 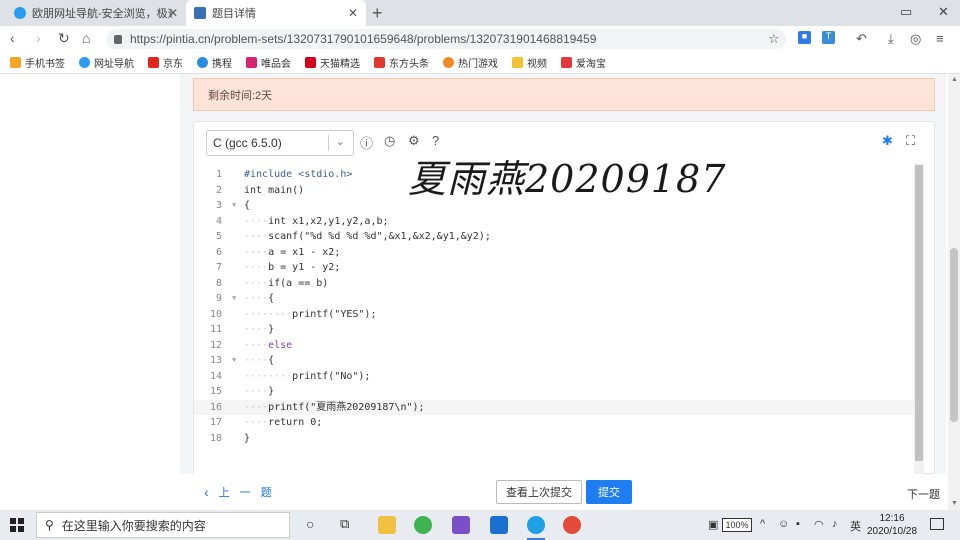 What do you see at coordinates (387, 525) in the screenshot?
I see `file-explorer-icon` at bounding box center [387, 525].